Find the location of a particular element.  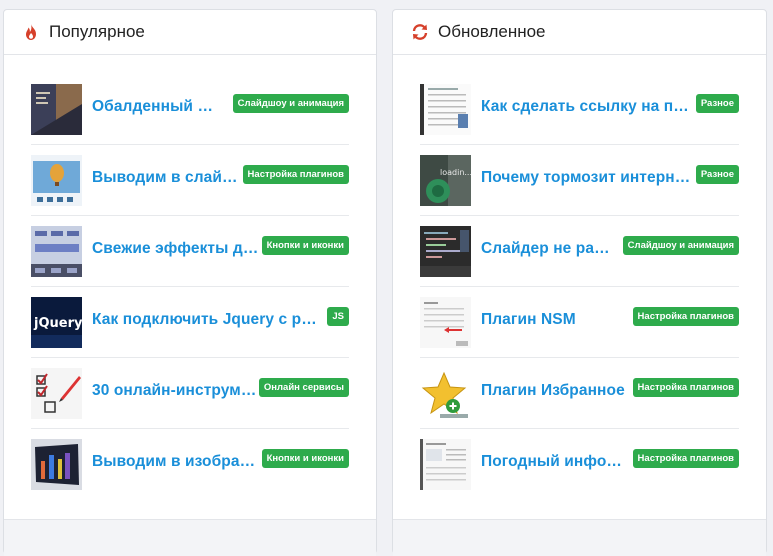

code-screenshot-thumbnail is located at coordinates (445, 251).